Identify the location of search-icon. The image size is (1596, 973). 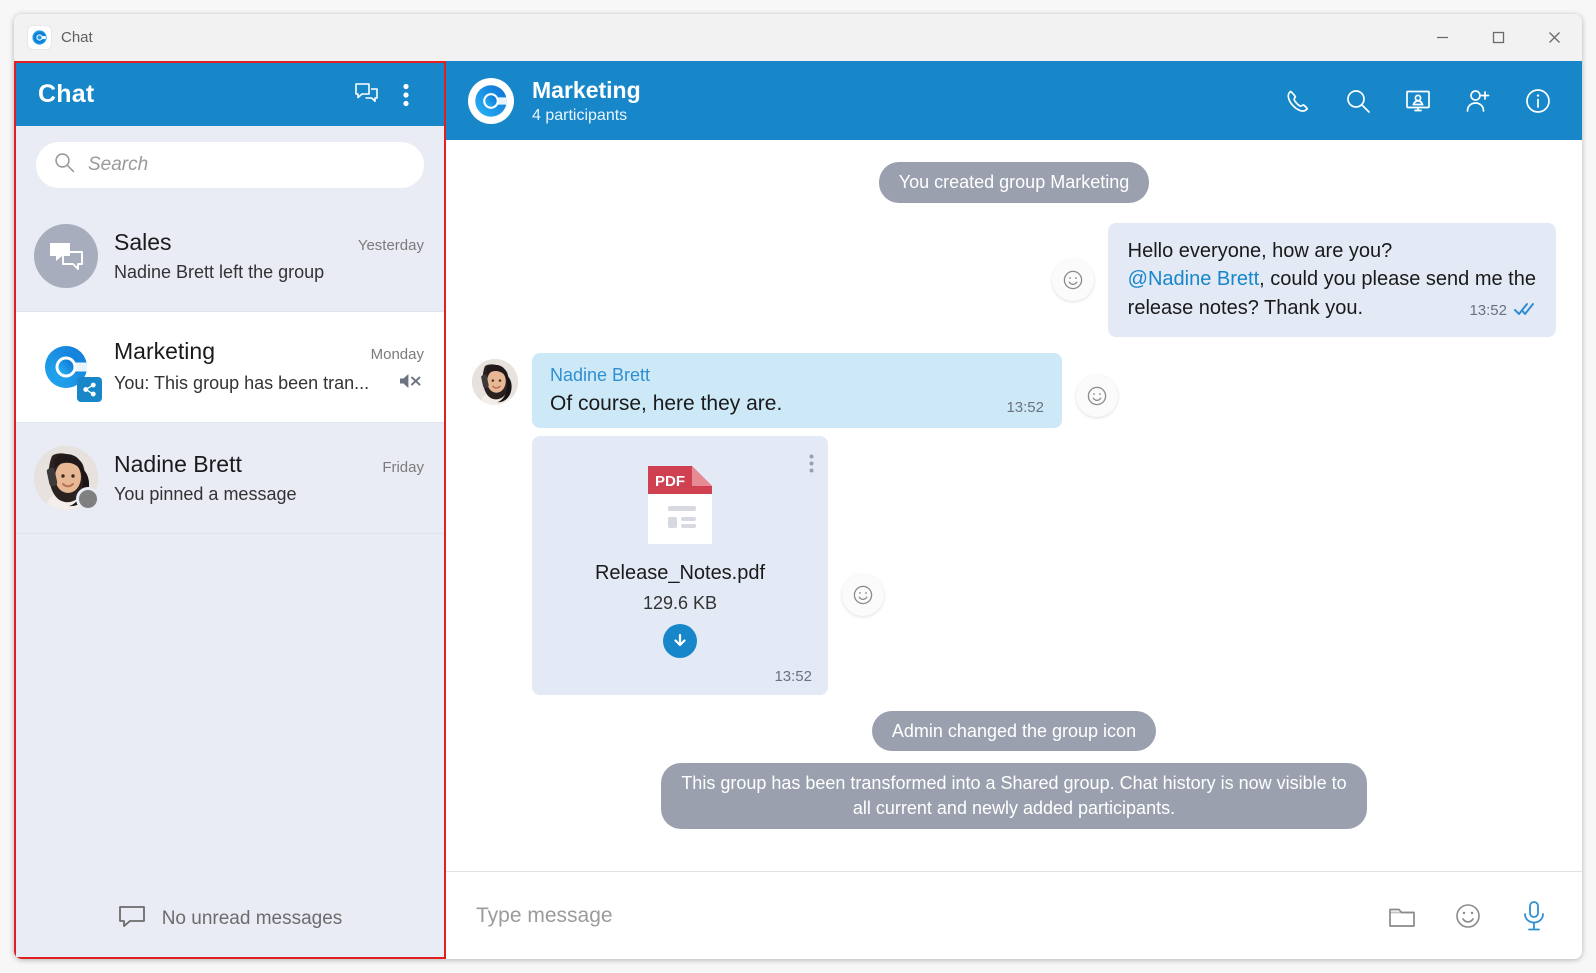
(1358, 101).